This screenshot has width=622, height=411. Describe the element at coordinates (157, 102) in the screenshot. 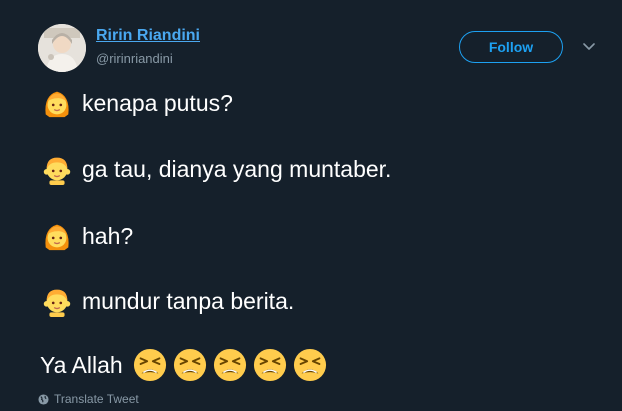

I see `tweet-line-text: kenapa putus?` at that location.